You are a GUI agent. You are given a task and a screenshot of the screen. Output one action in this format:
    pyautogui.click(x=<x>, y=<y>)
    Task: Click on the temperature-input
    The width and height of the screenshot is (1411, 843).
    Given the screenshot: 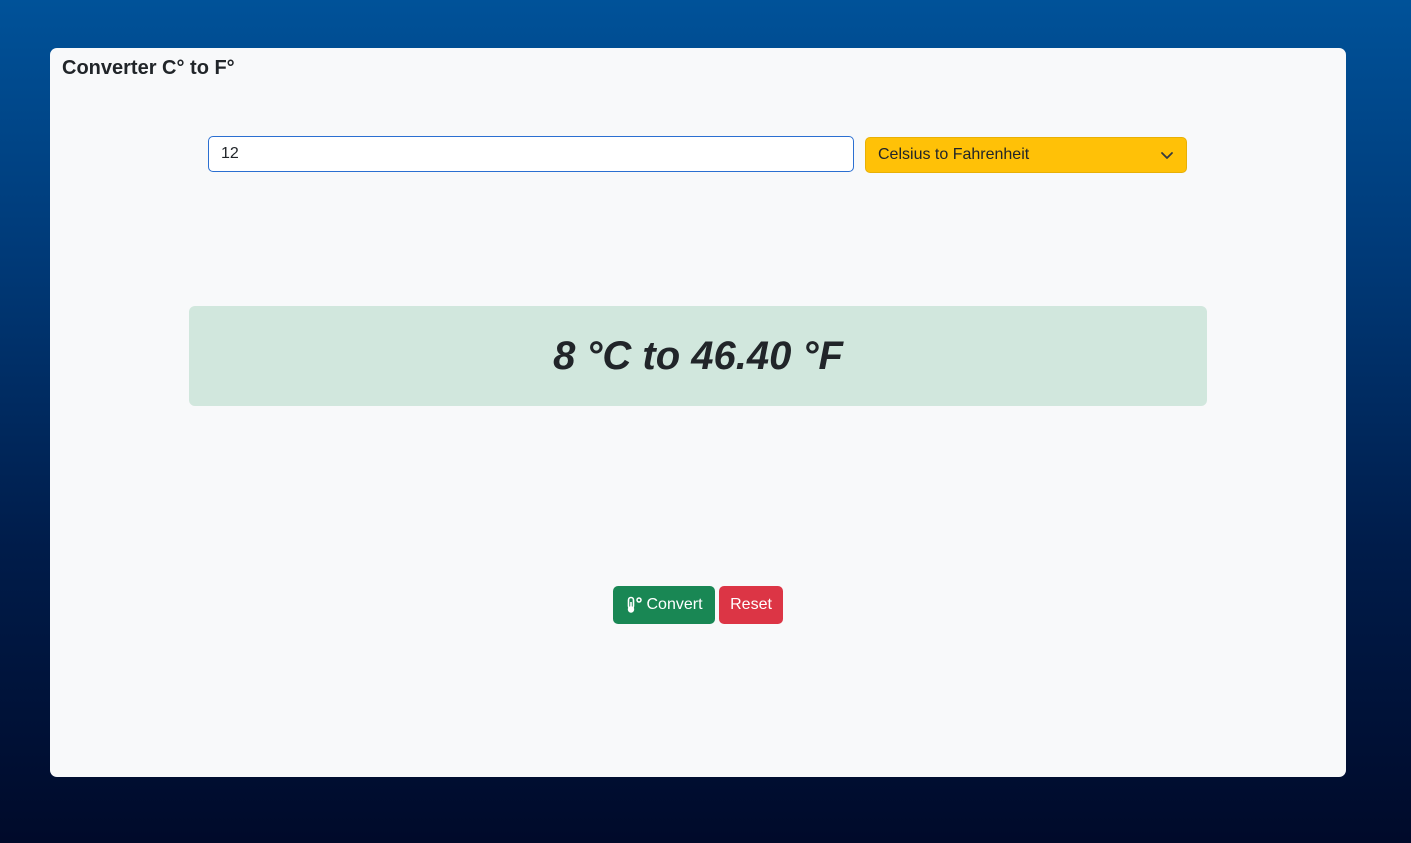 What is the action you would take?
    pyautogui.click(x=531, y=154)
    